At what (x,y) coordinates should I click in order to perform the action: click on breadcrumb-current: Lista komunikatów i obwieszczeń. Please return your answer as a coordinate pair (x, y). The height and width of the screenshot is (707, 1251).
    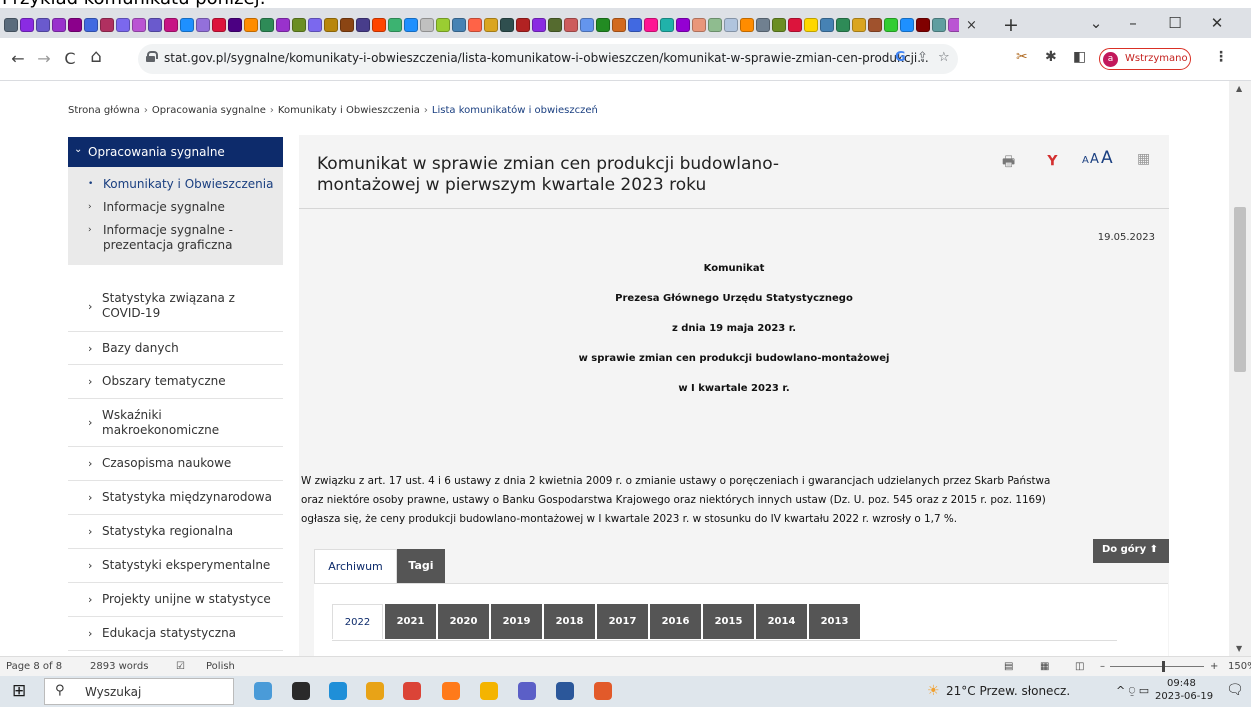
    Looking at the image, I should click on (515, 110).